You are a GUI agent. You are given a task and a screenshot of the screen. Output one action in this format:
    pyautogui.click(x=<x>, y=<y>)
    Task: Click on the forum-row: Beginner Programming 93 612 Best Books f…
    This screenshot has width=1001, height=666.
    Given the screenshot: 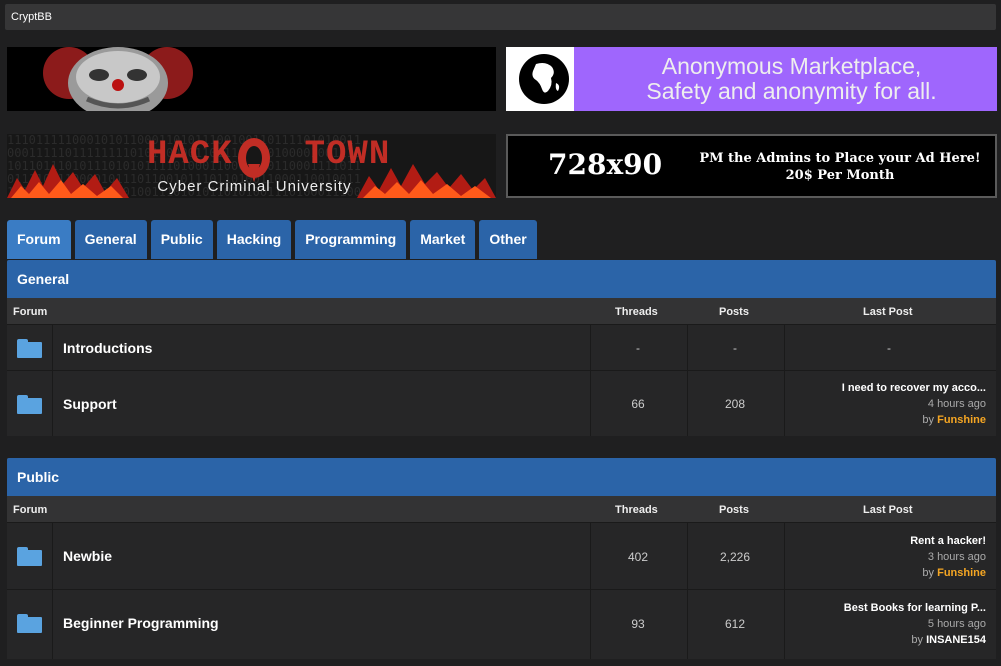 What is the action you would take?
    pyautogui.click(x=501, y=624)
    